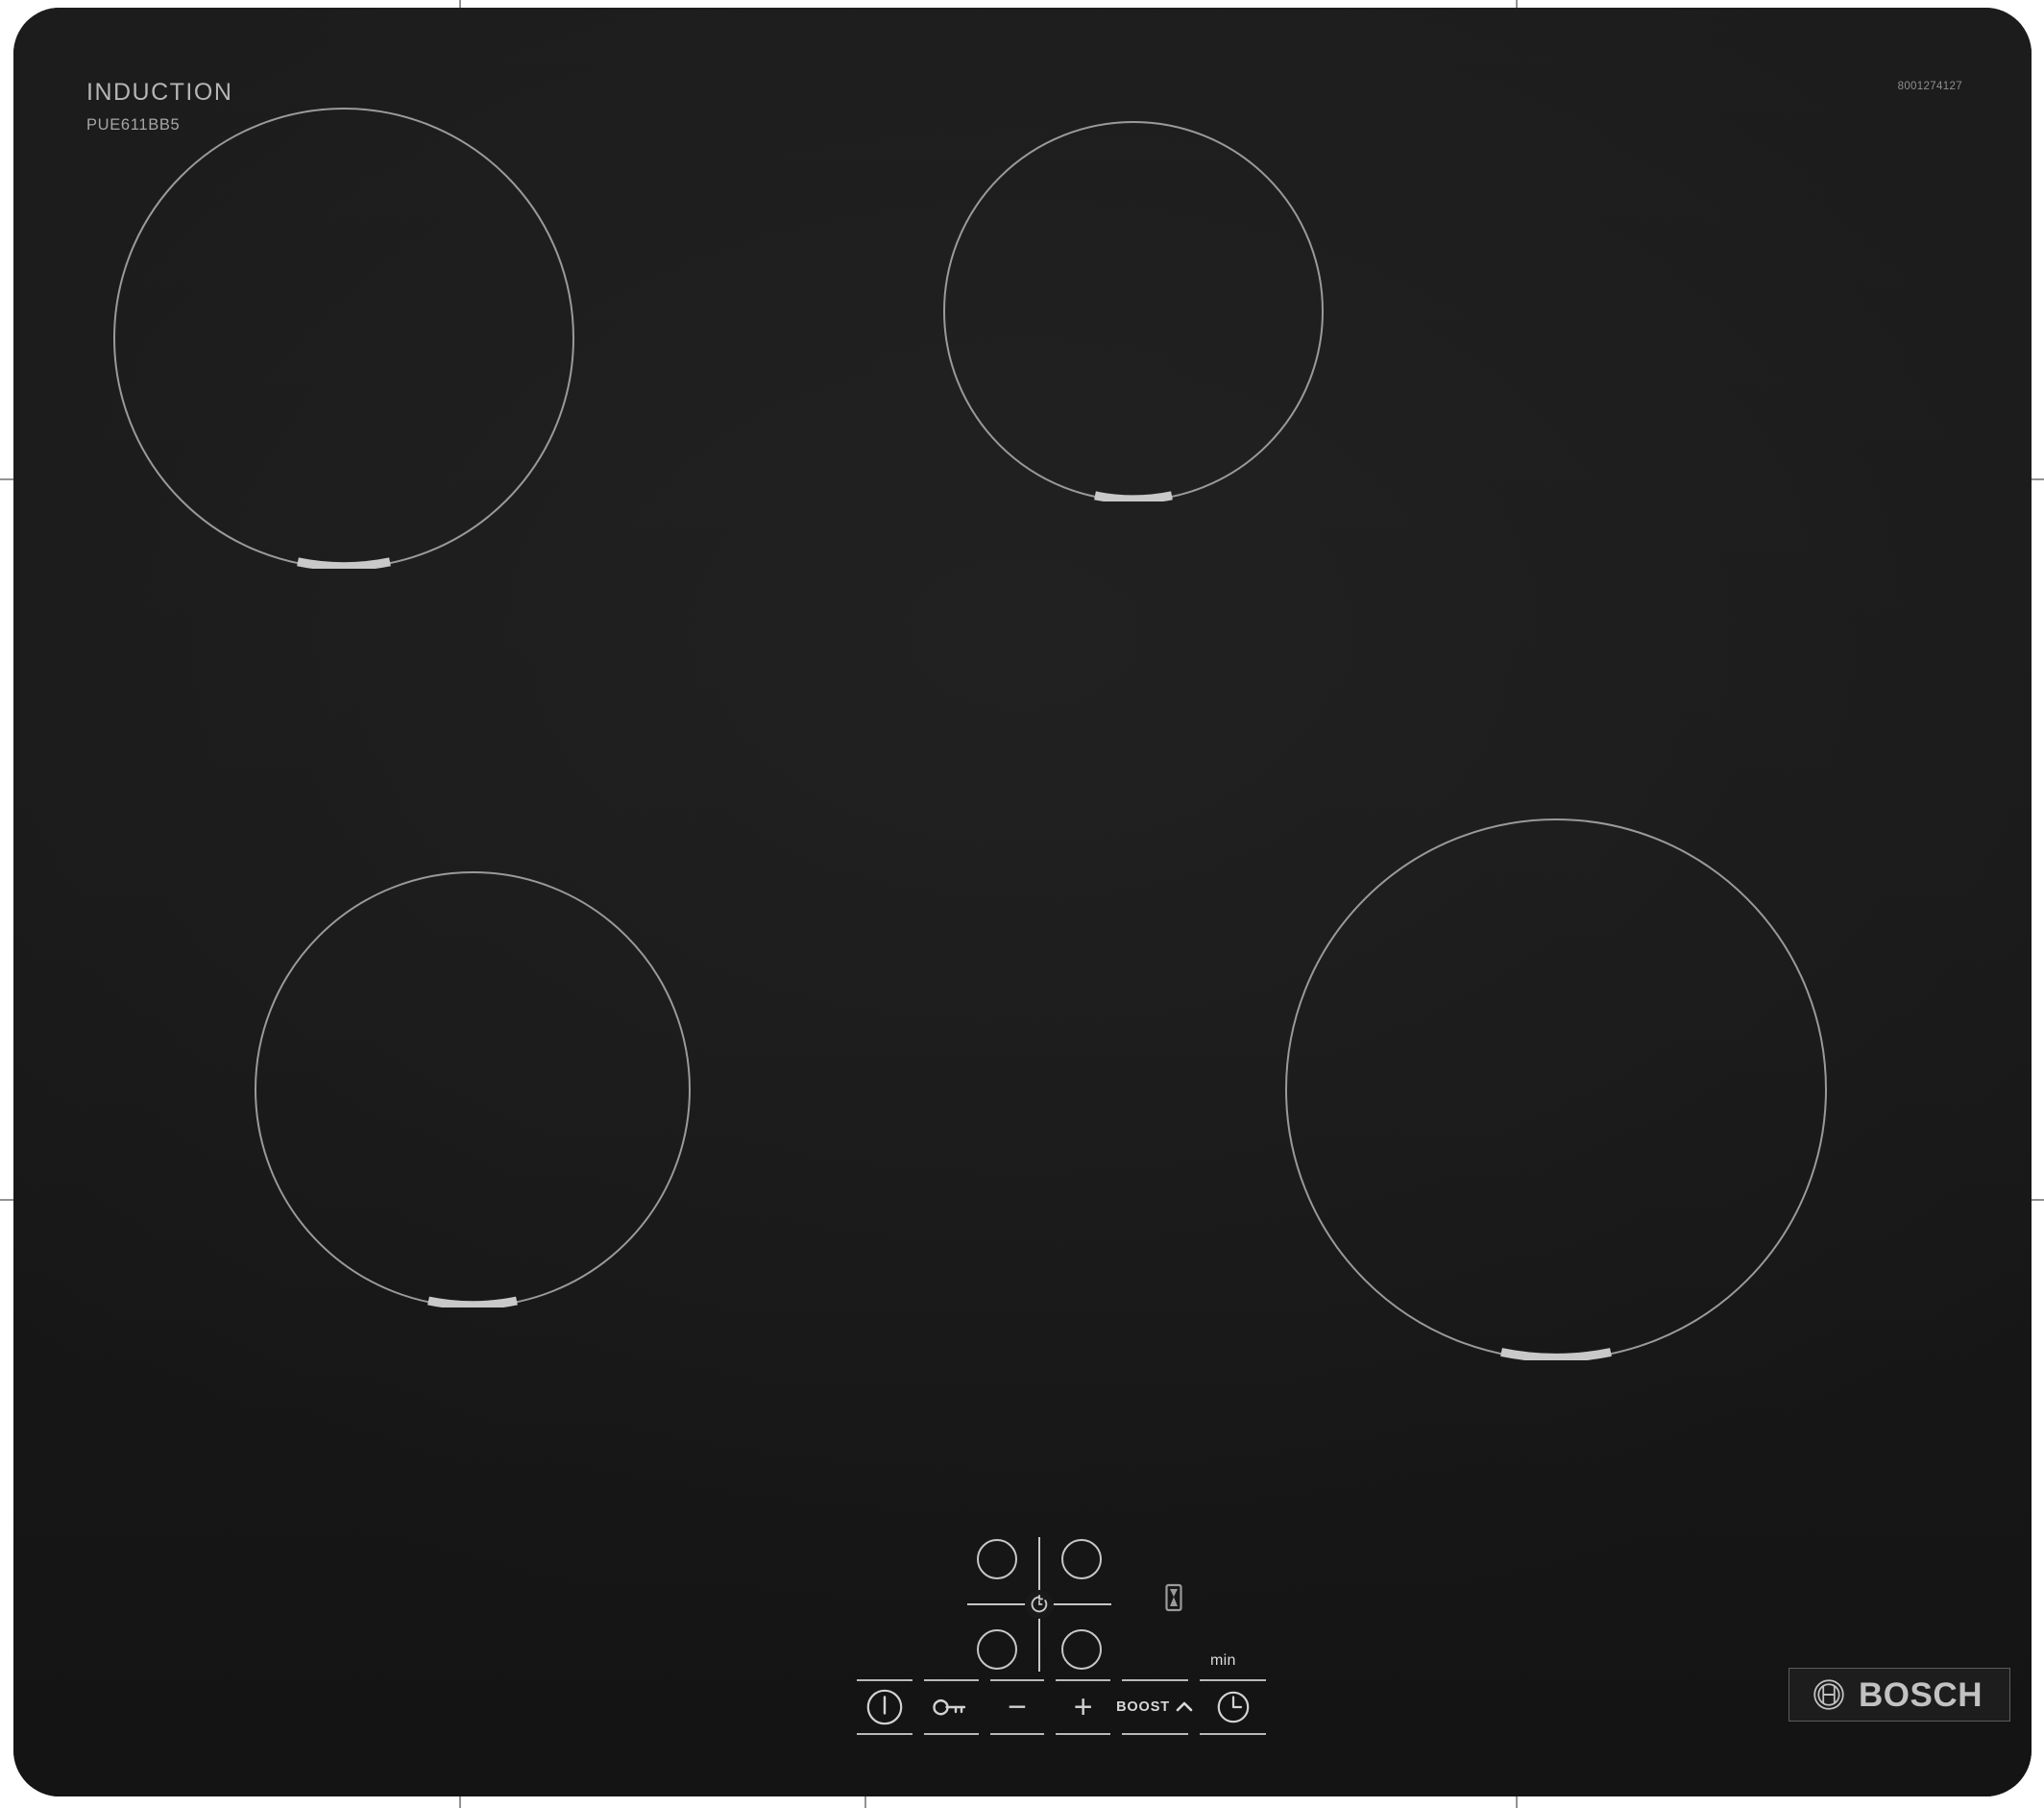 The width and height of the screenshot is (2044, 1808). I want to click on decrease-button: −, so click(1018, 1707).